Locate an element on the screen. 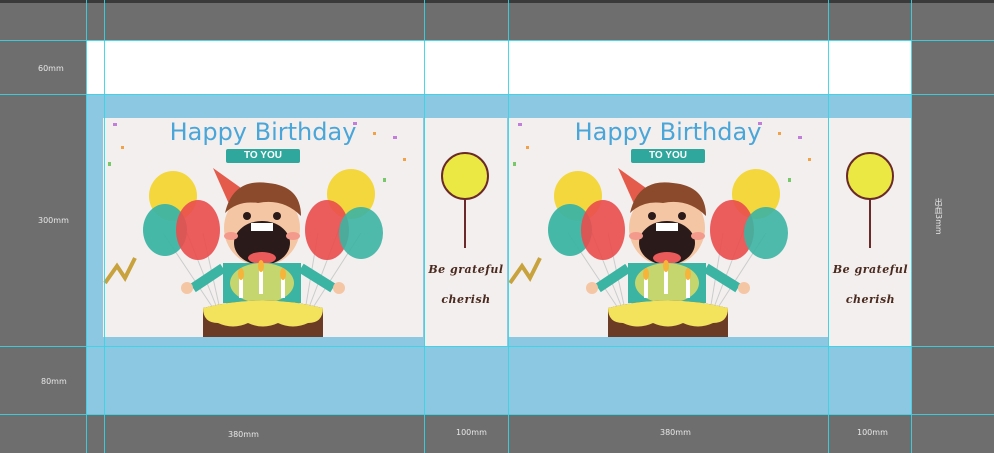 This screenshot has width=994, height=453. top-flap-area is located at coordinates (499, 67).